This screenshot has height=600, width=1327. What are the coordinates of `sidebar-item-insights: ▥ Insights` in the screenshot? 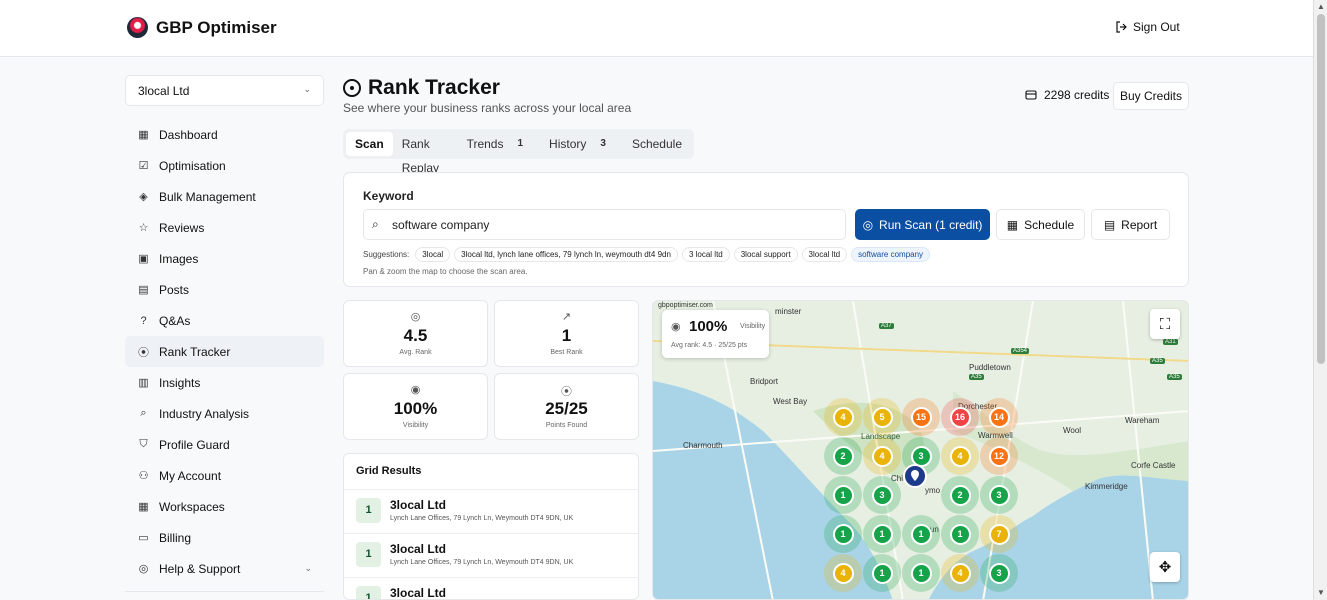 It's located at (224, 382).